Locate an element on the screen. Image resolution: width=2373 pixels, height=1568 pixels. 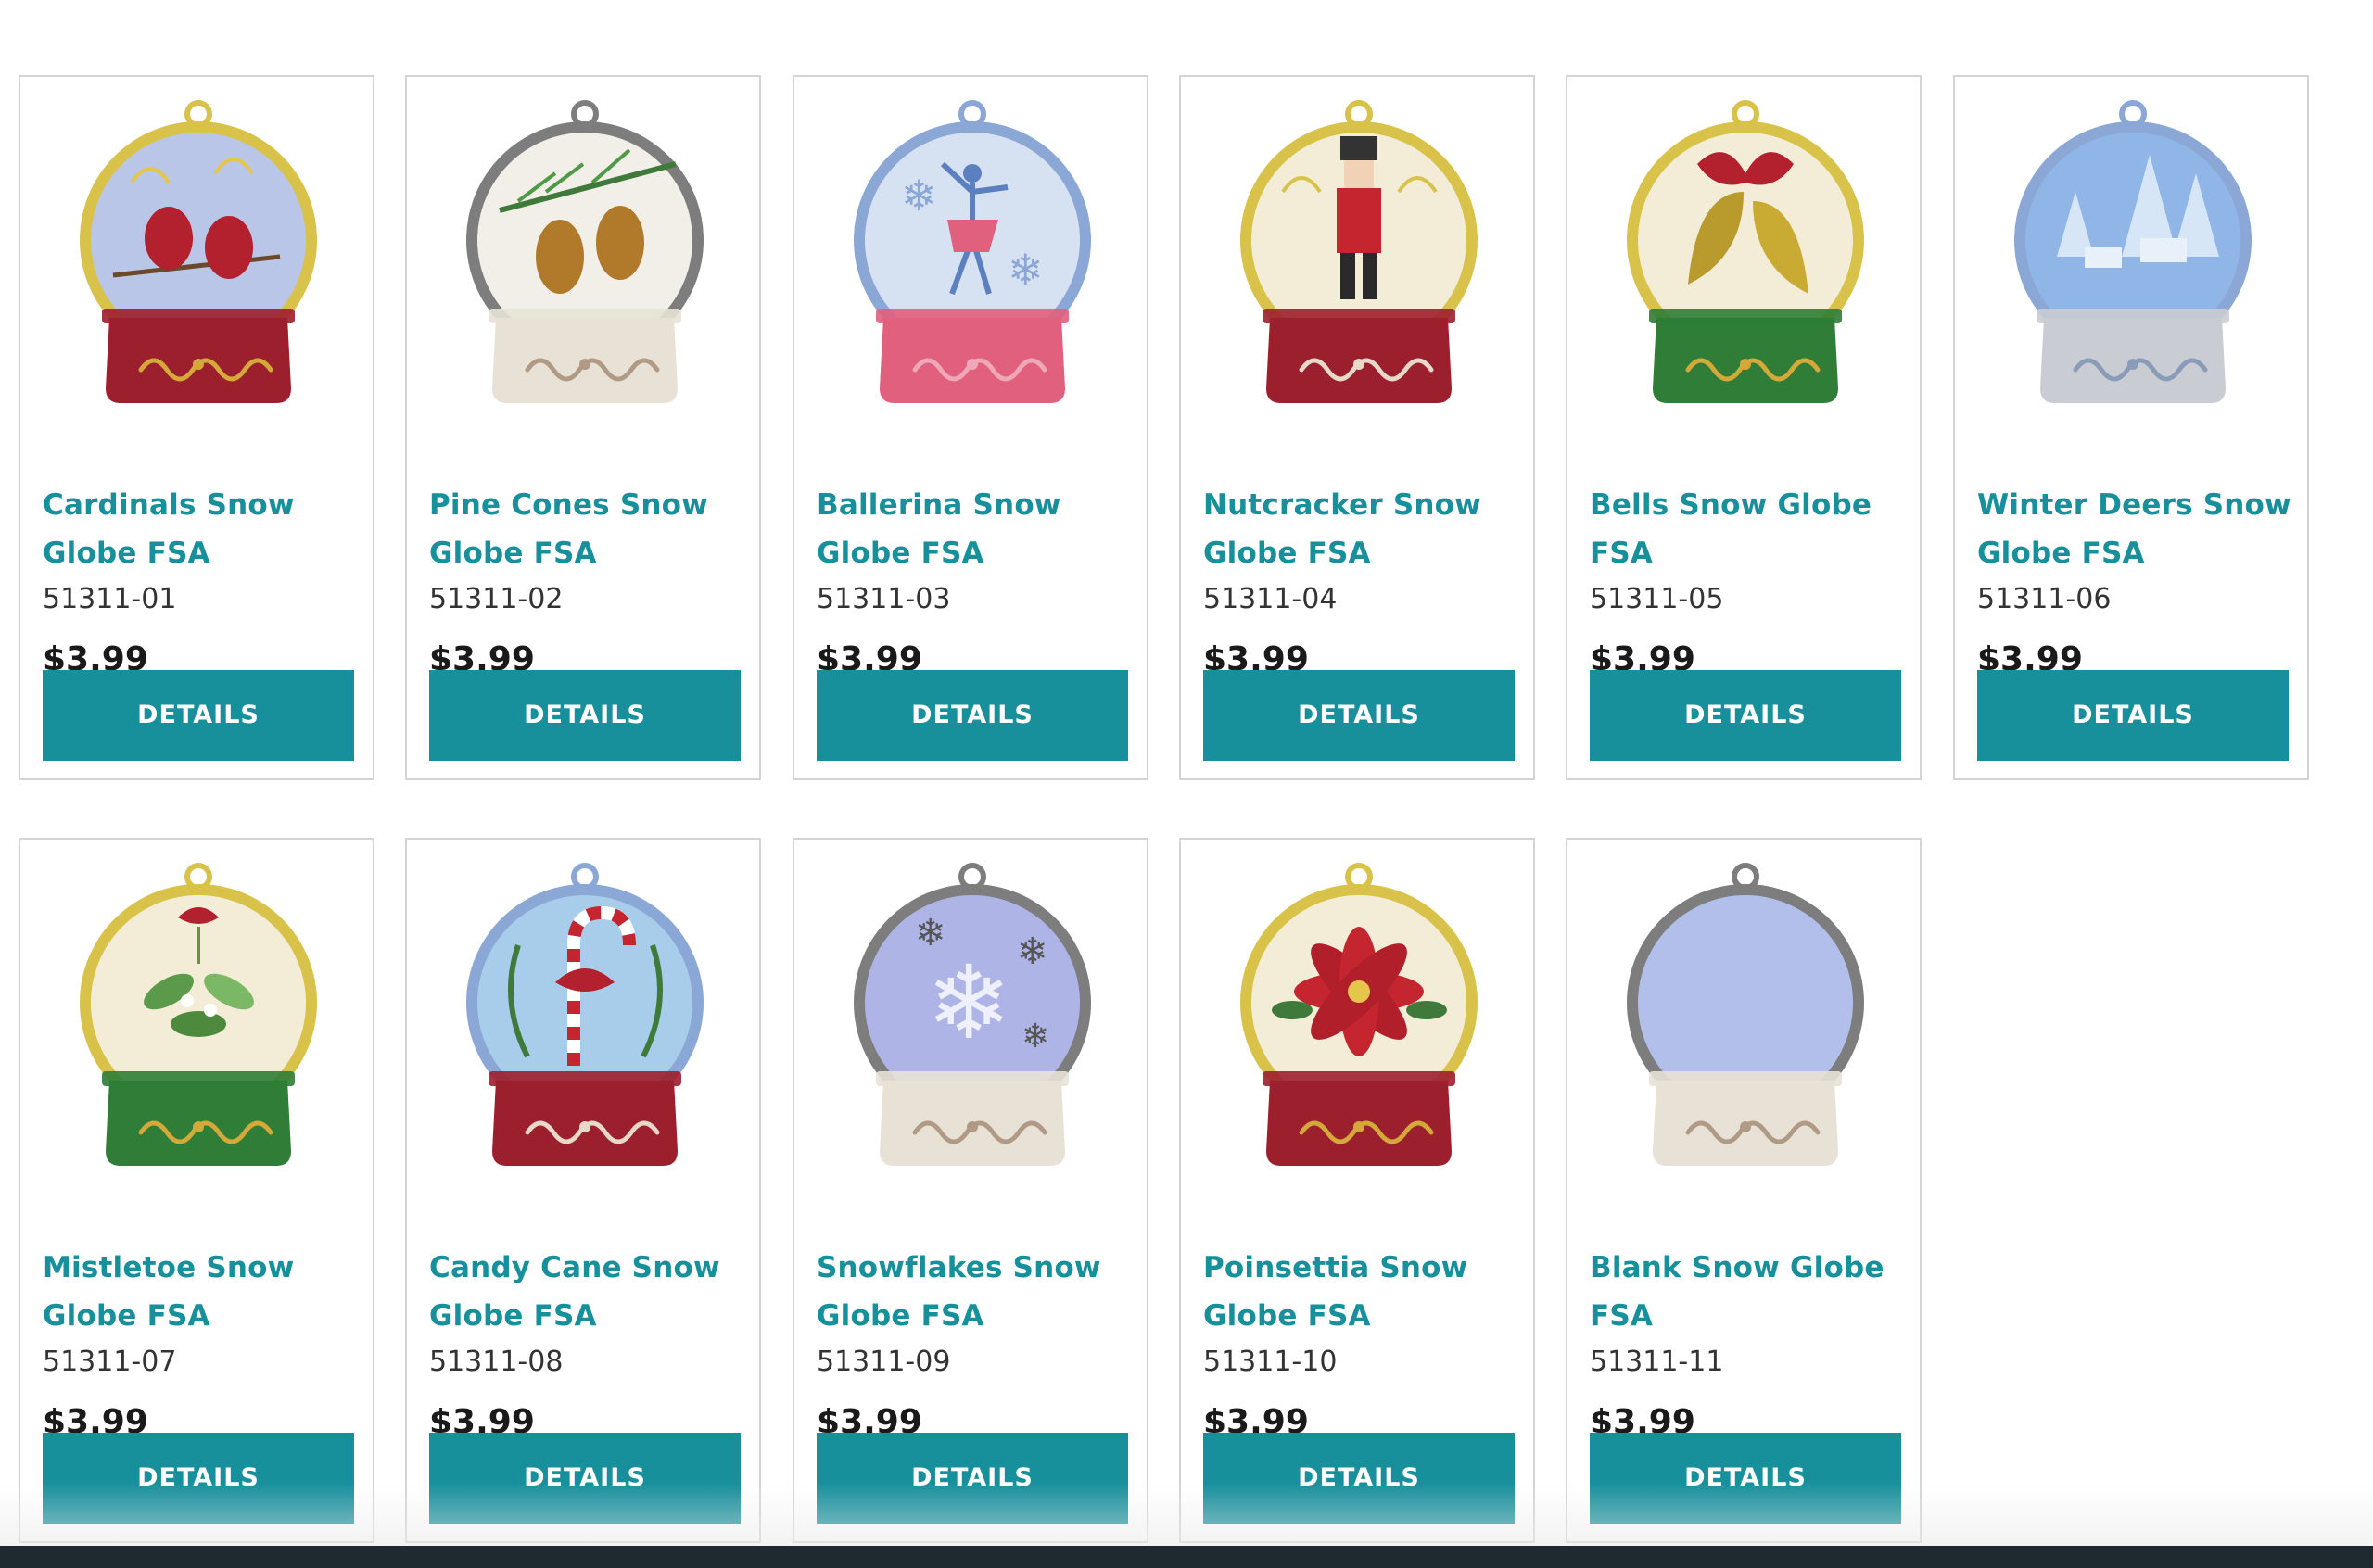
product-sku: 51311-08 is located at coordinates (497, 1362).